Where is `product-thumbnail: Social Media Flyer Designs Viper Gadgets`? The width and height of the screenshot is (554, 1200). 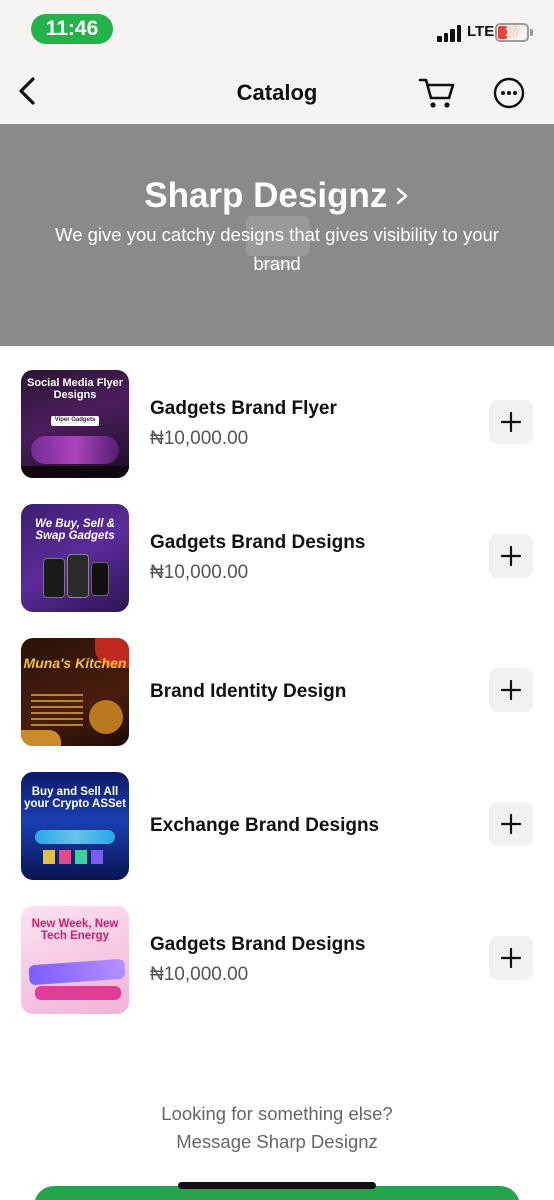 product-thumbnail: Social Media Flyer Designs Viper Gadgets is located at coordinates (75, 424).